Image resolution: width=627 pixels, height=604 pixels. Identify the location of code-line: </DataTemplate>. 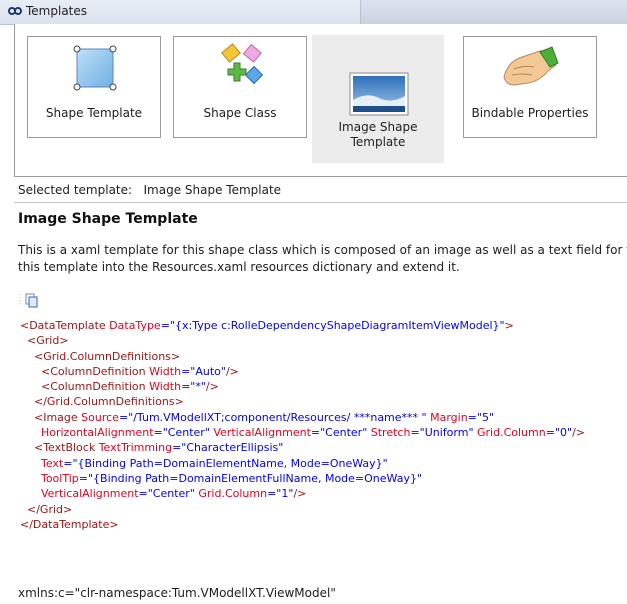
(69, 524).